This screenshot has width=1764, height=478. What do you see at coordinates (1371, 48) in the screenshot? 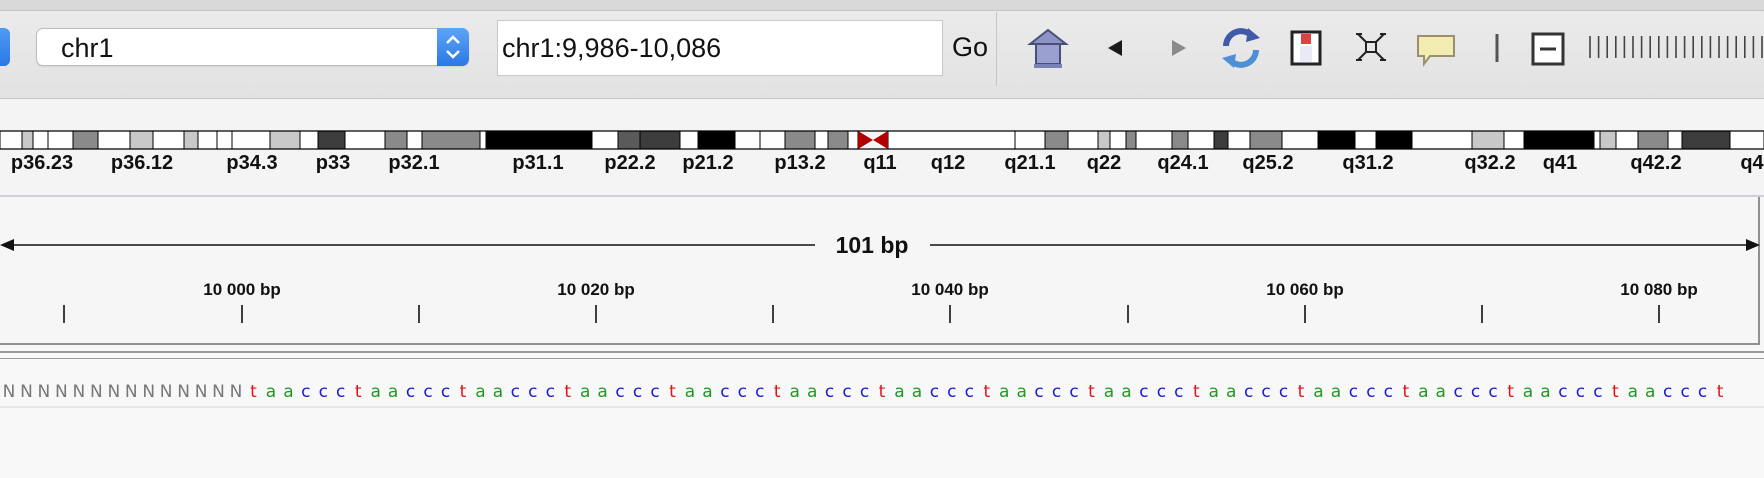
I see `resize-to-window-icon` at bounding box center [1371, 48].